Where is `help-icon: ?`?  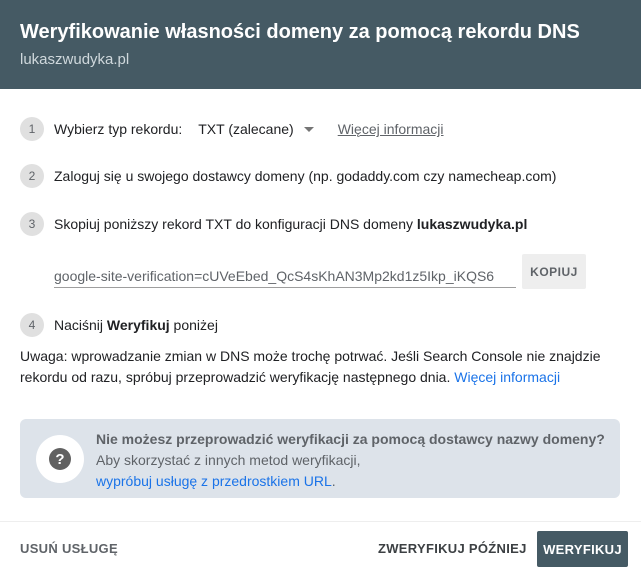
help-icon: ? is located at coordinates (60, 459).